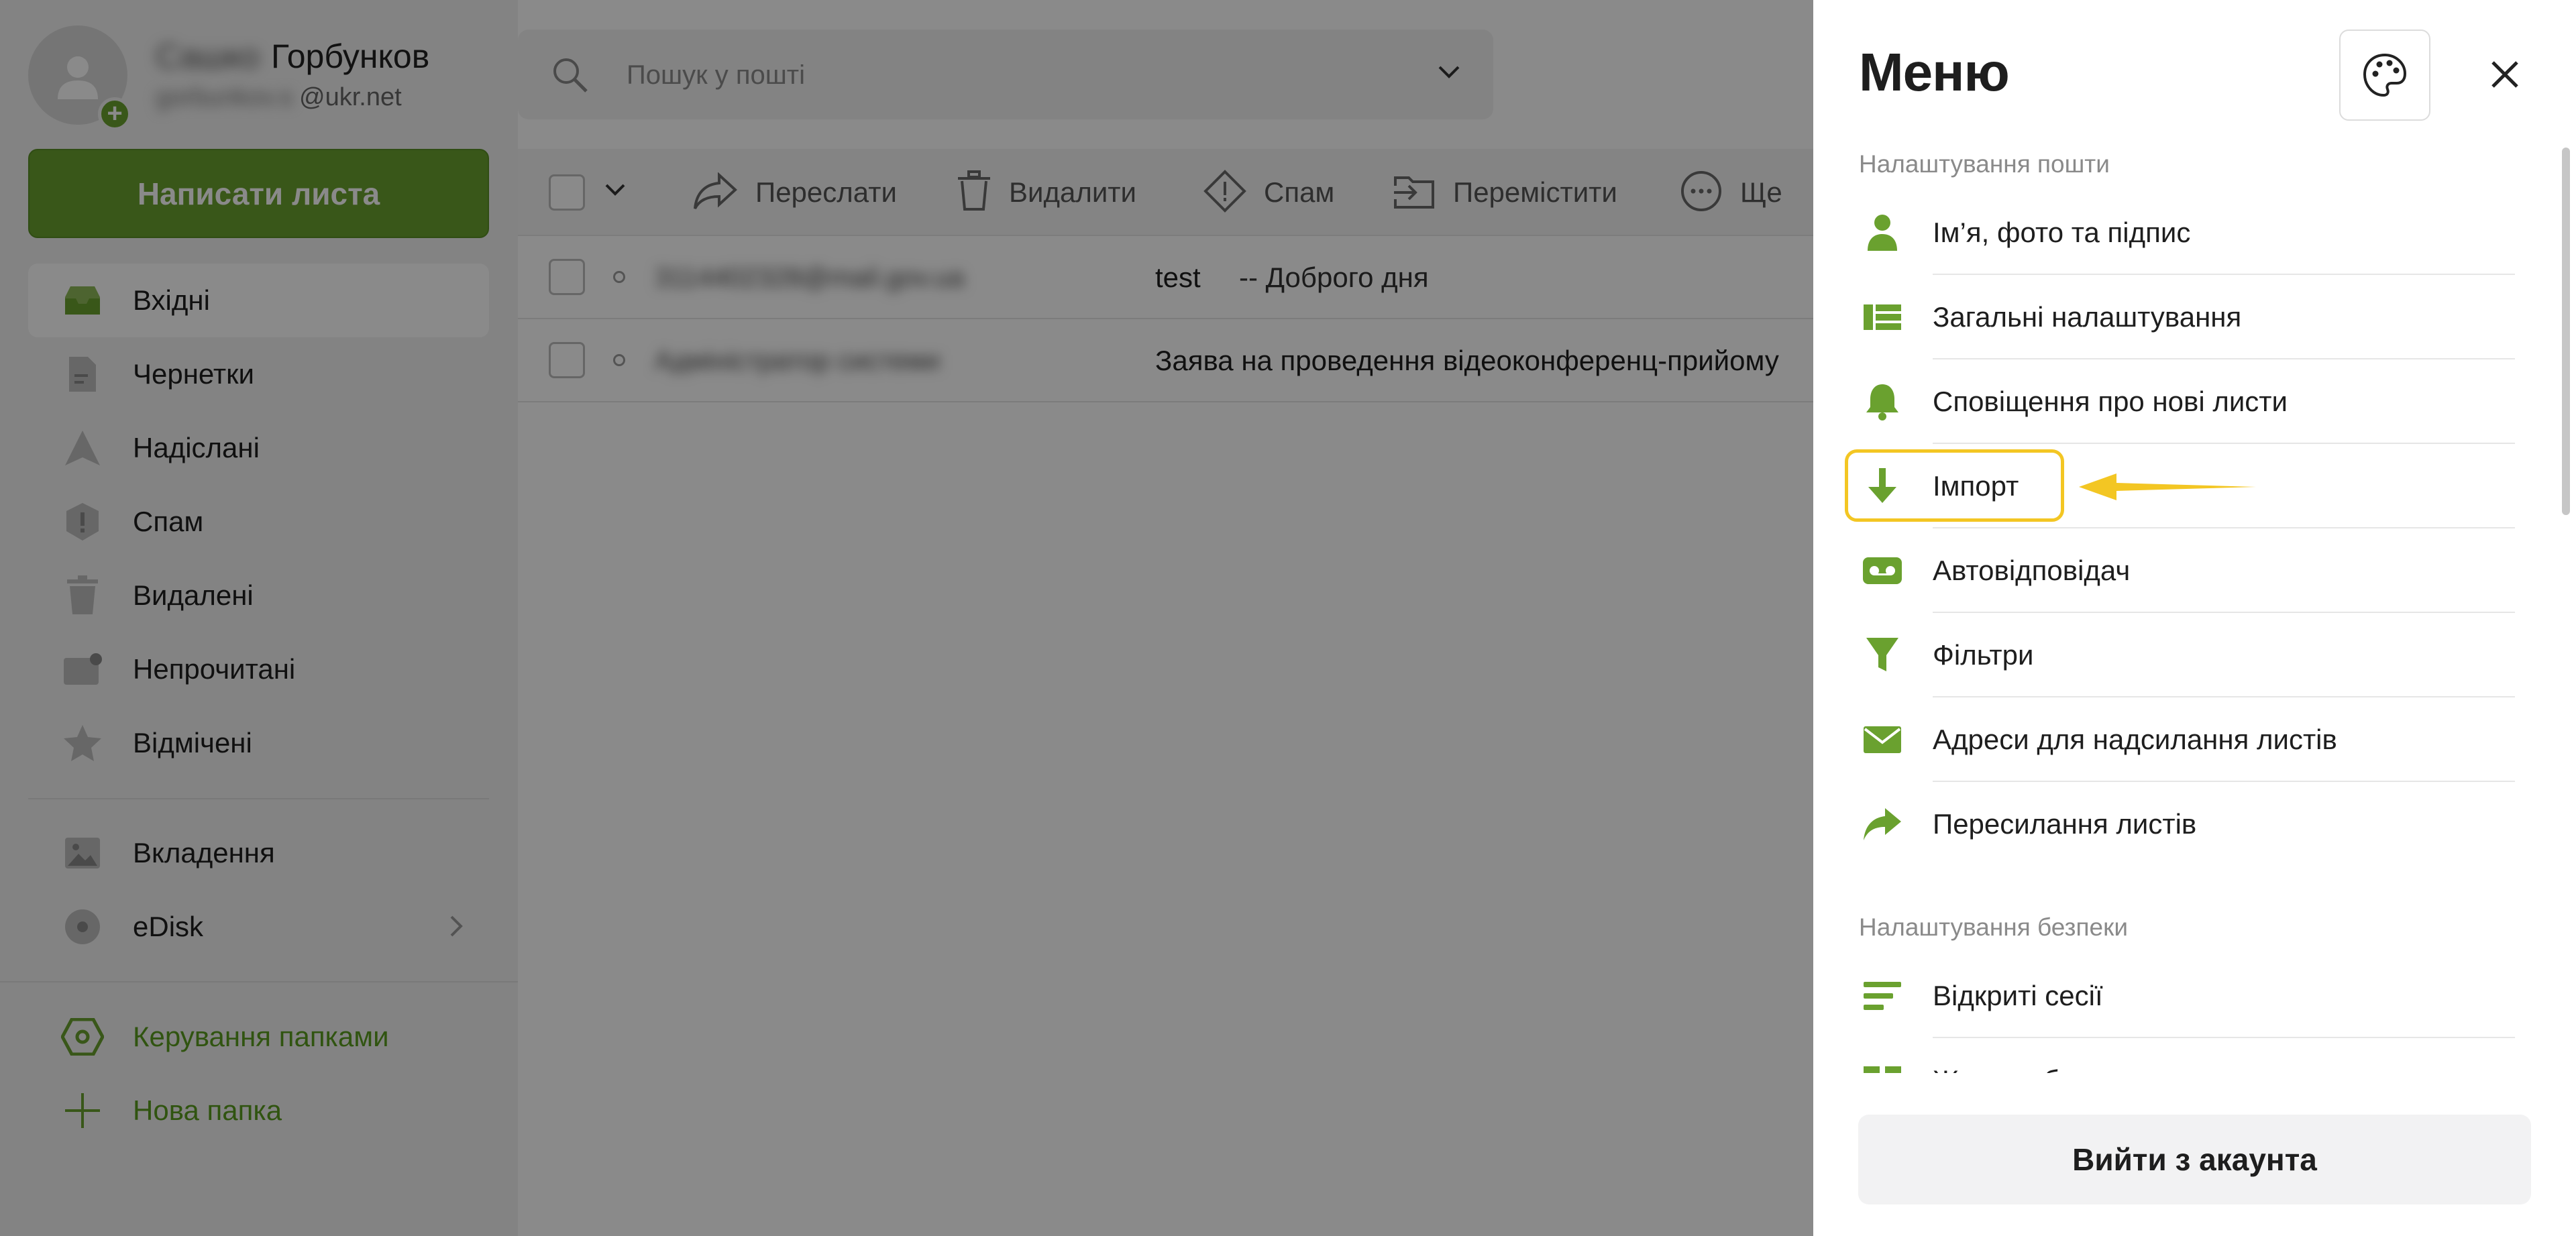  Describe the element at coordinates (1882, 317) in the screenshot. I see `list-icon` at that location.